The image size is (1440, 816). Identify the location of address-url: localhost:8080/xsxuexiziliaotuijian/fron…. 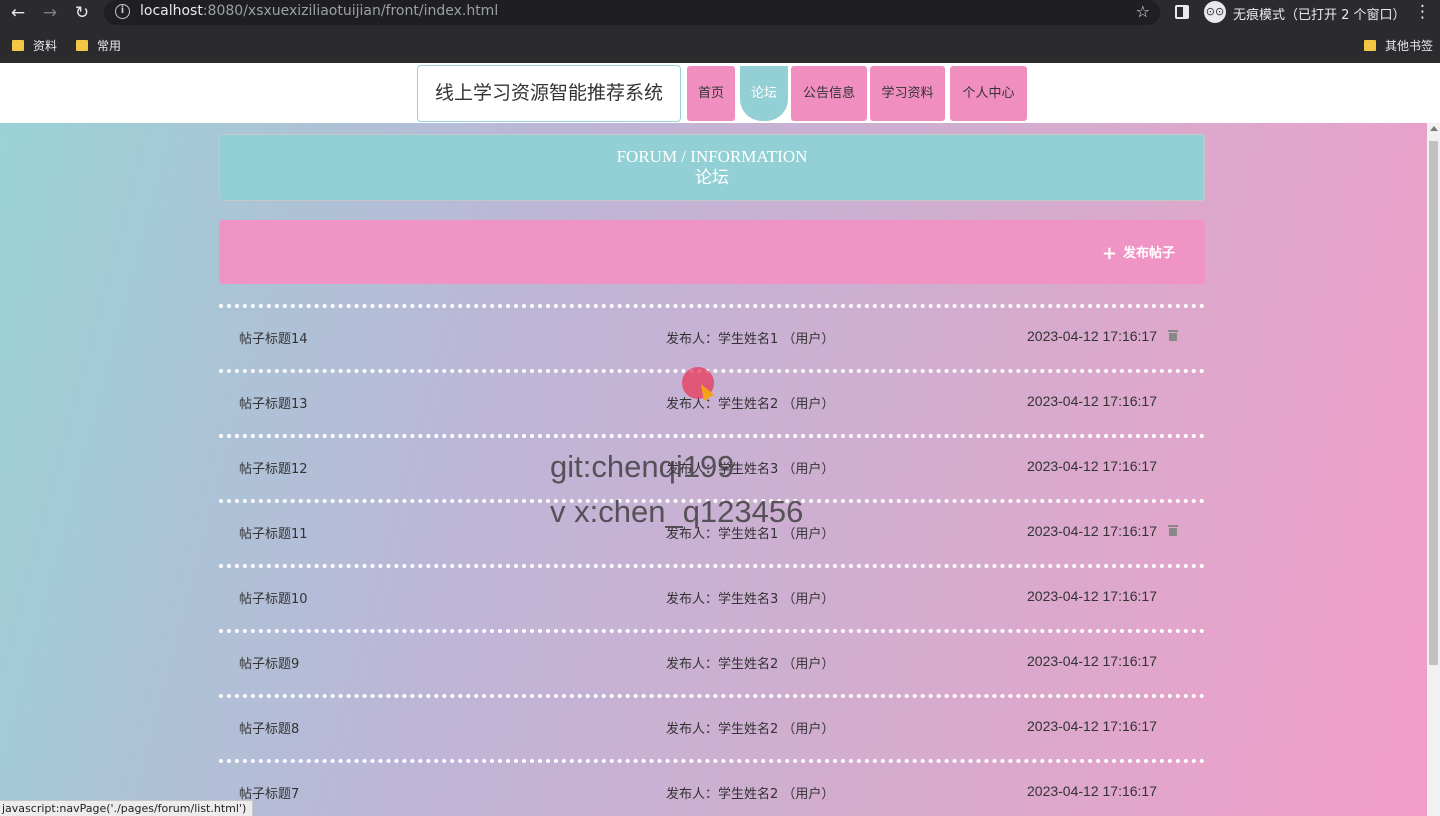
(319, 11).